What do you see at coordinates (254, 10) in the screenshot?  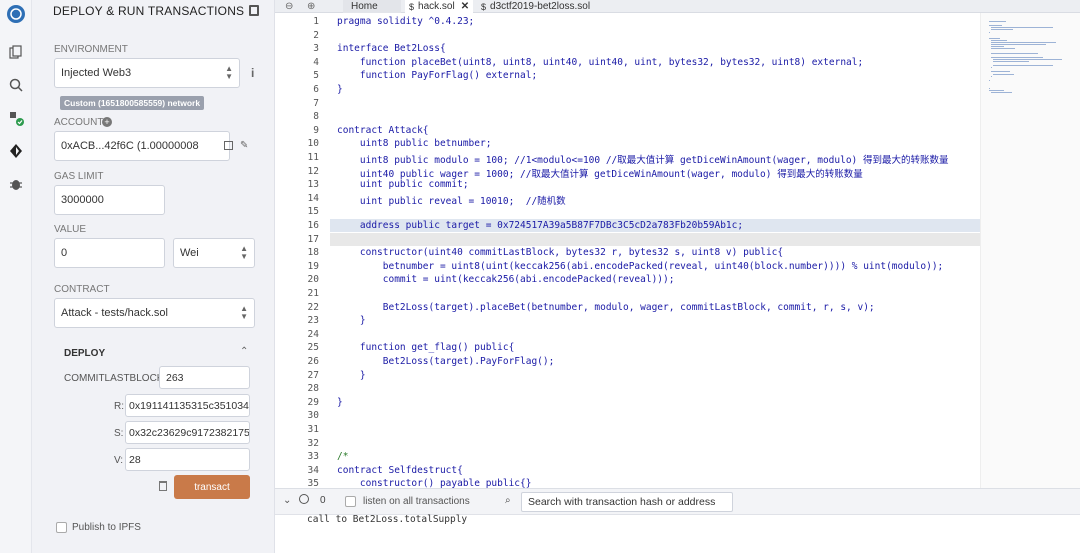 I see `docs-icon` at bounding box center [254, 10].